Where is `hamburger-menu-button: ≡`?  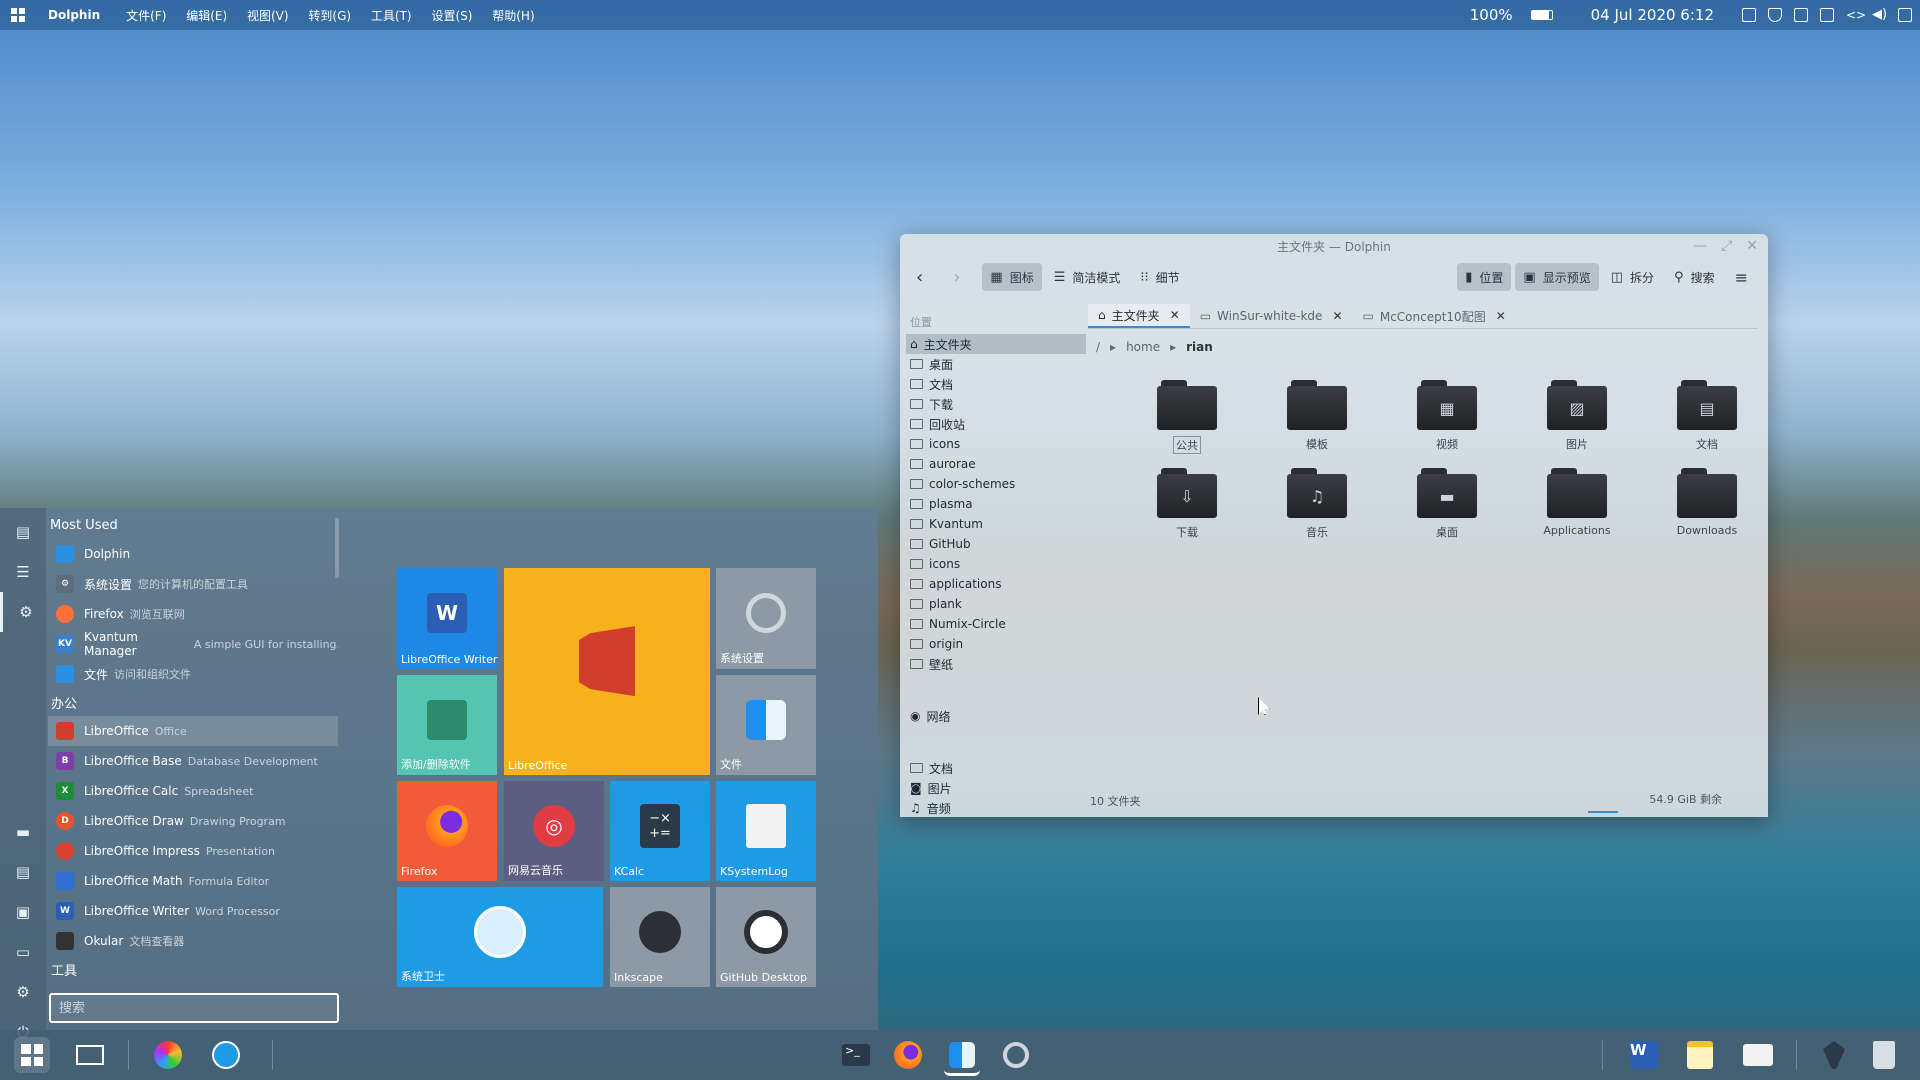
hamburger-menu-button: ≡ is located at coordinates (1741, 277).